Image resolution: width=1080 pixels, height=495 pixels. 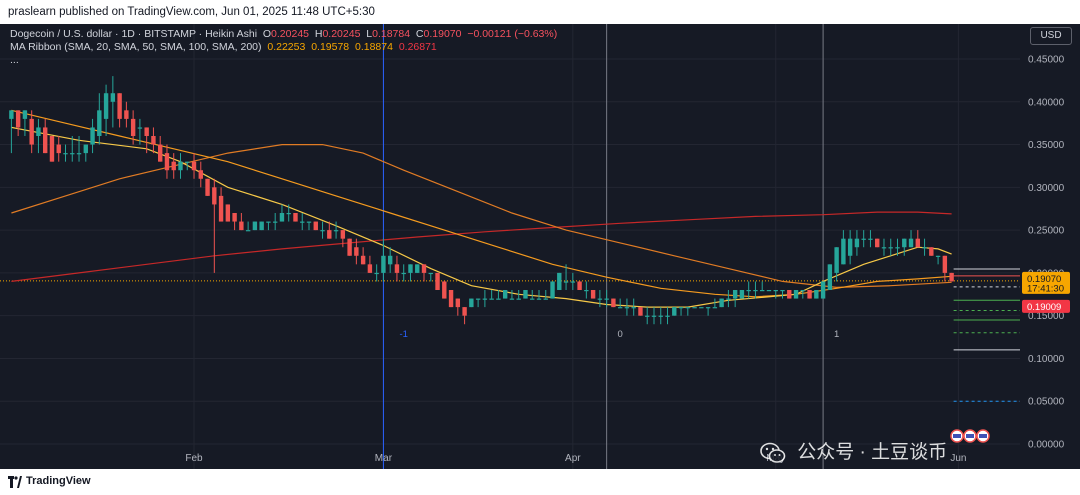 What do you see at coordinates (1046, 292) in the screenshot?
I see `price-labels: 0.1907017:41:300.19009` at bounding box center [1046, 292].